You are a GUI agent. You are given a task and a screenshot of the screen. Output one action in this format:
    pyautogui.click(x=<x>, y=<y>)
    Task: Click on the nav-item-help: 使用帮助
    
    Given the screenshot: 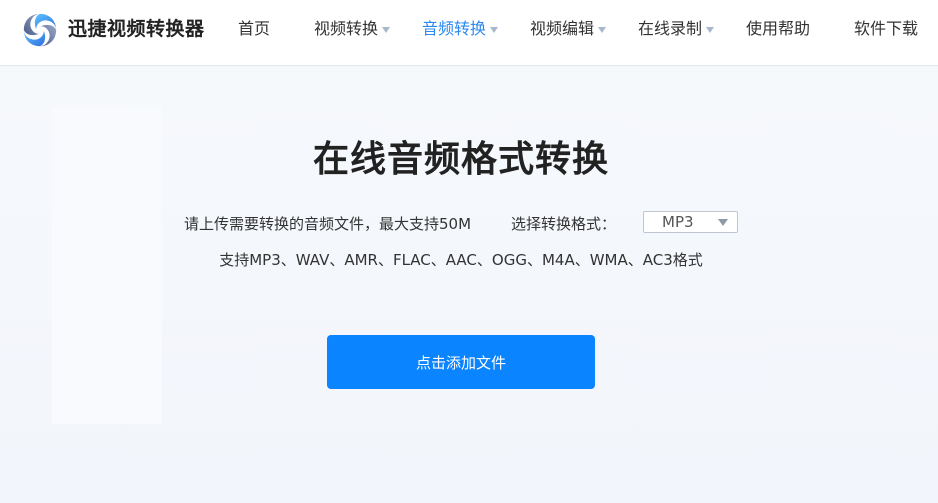 What is the action you would take?
    pyautogui.click(x=778, y=29)
    